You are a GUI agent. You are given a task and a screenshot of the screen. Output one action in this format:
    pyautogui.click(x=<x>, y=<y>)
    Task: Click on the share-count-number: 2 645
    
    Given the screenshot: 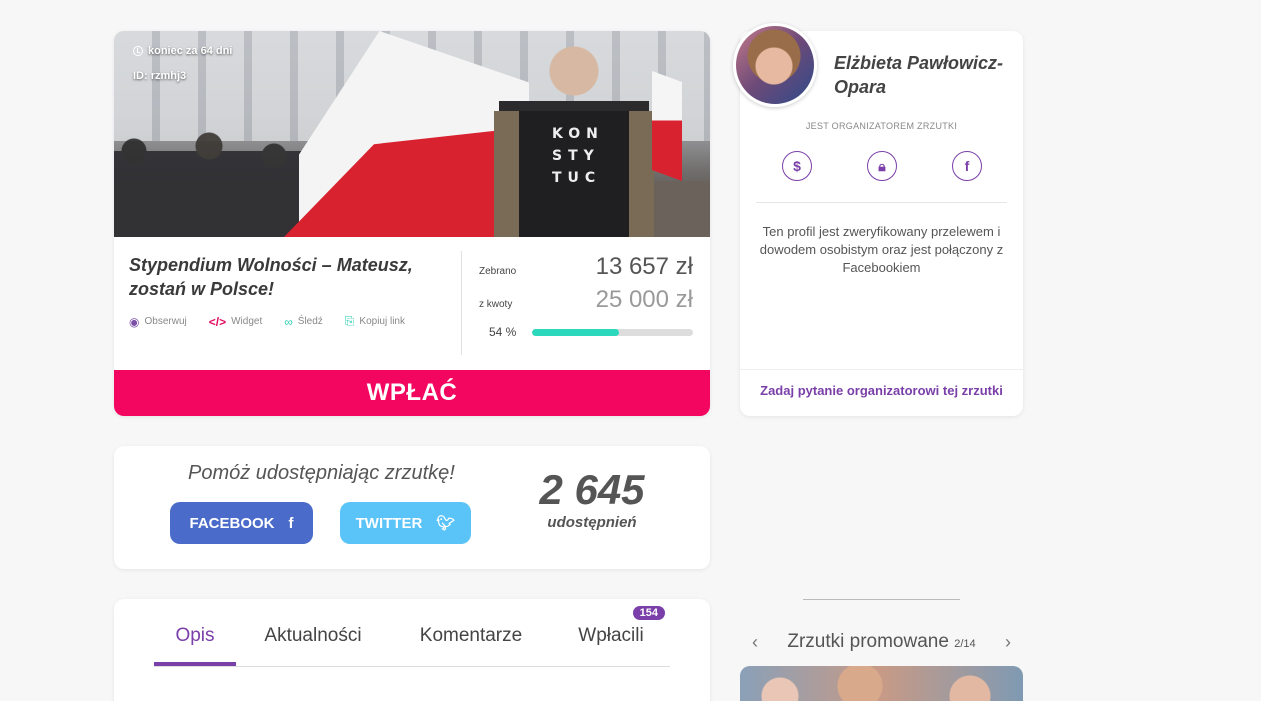 What is the action you would take?
    pyautogui.click(x=592, y=489)
    